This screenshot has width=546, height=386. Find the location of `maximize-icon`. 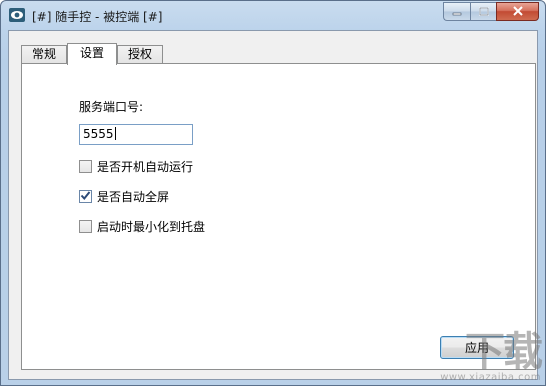

maximize-icon is located at coordinates (483, 12).